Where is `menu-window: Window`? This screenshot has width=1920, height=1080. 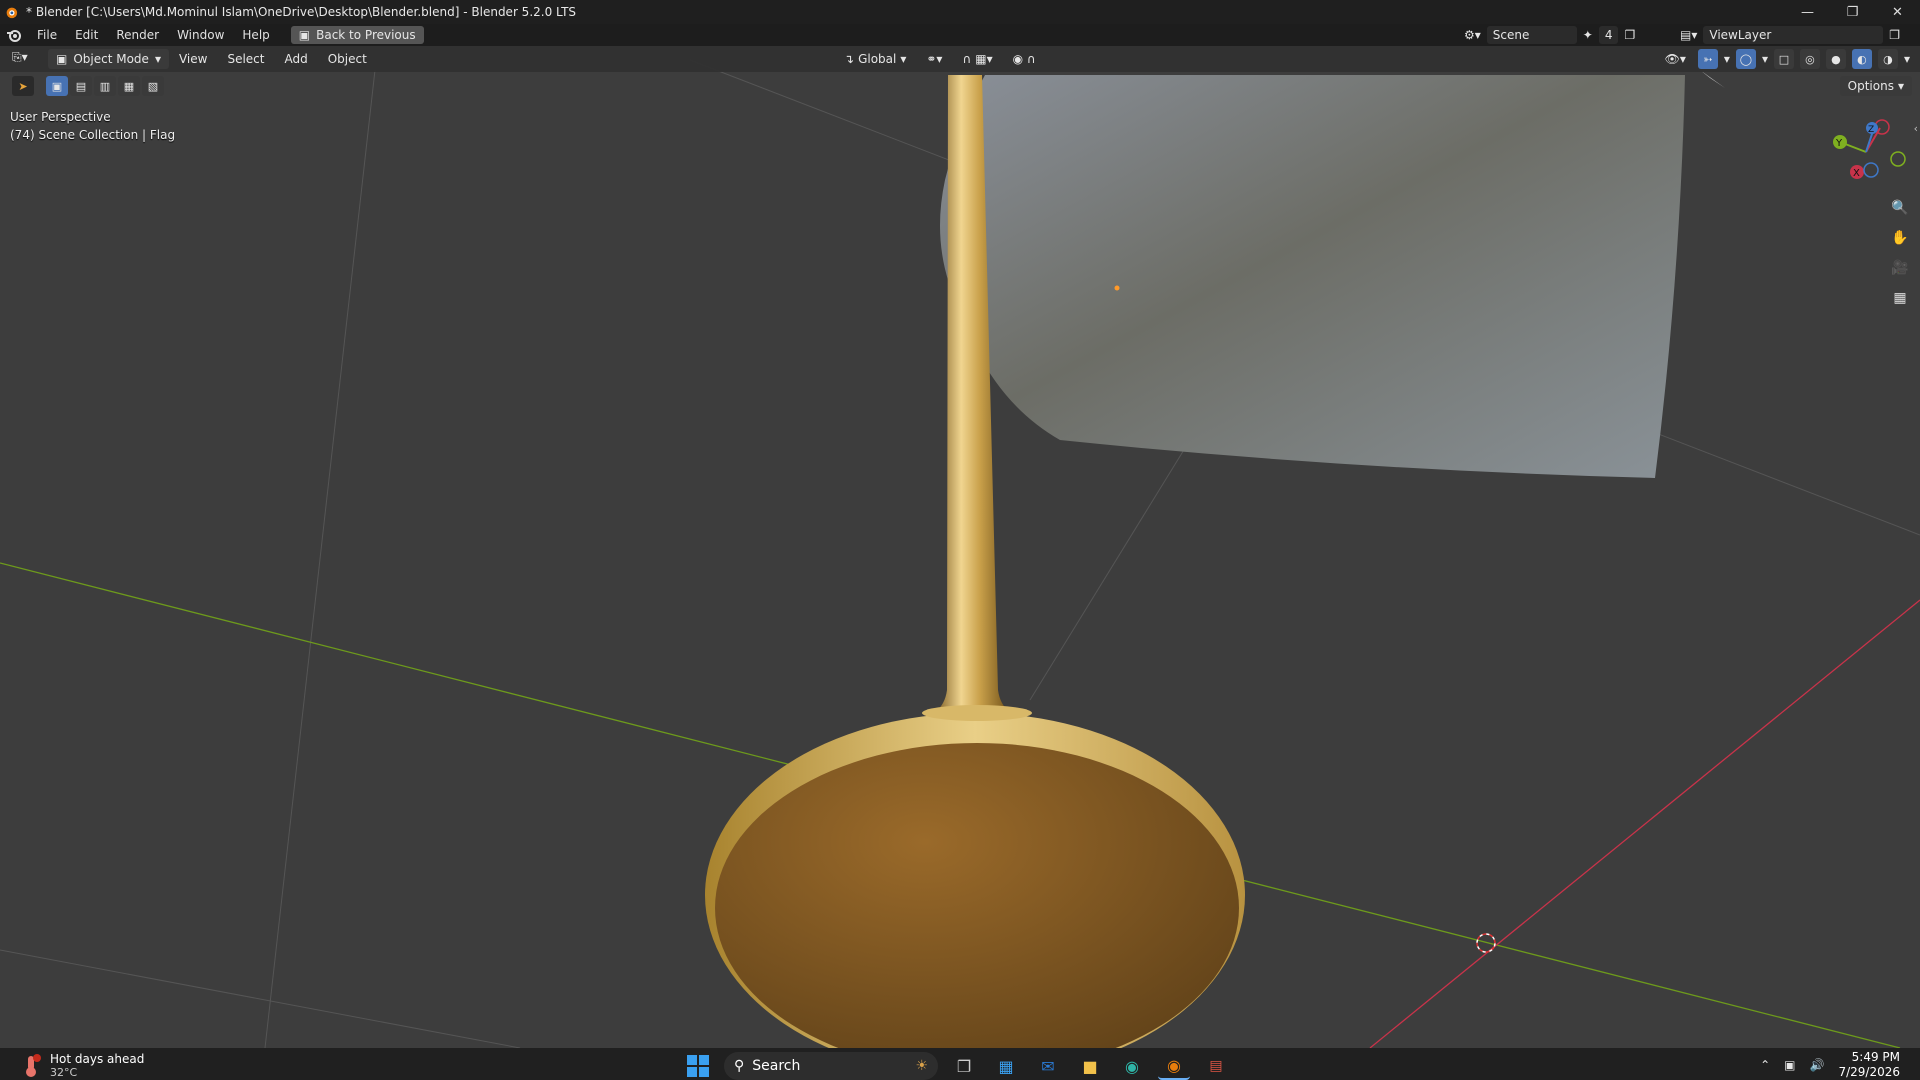 menu-window: Window is located at coordinates (200, 35).